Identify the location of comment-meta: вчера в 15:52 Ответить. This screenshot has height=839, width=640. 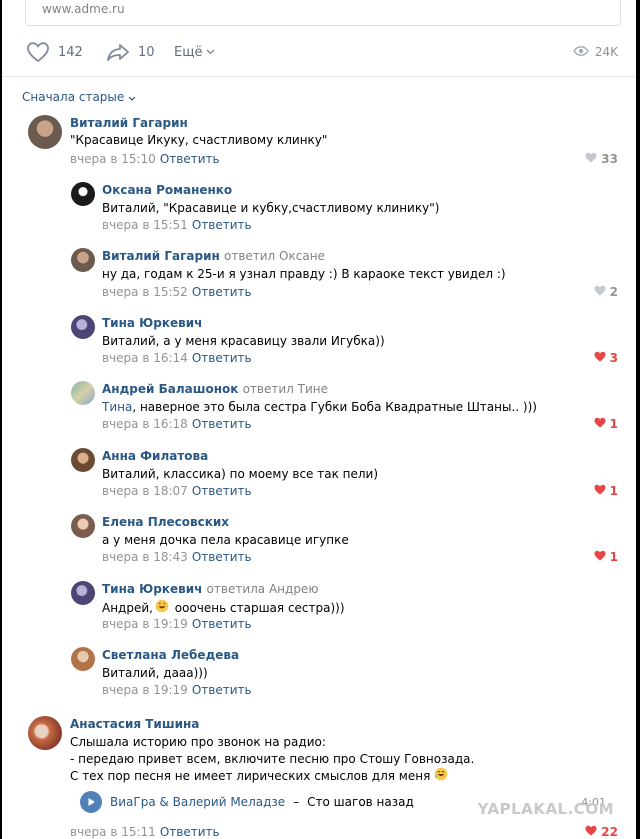
(177, 292).